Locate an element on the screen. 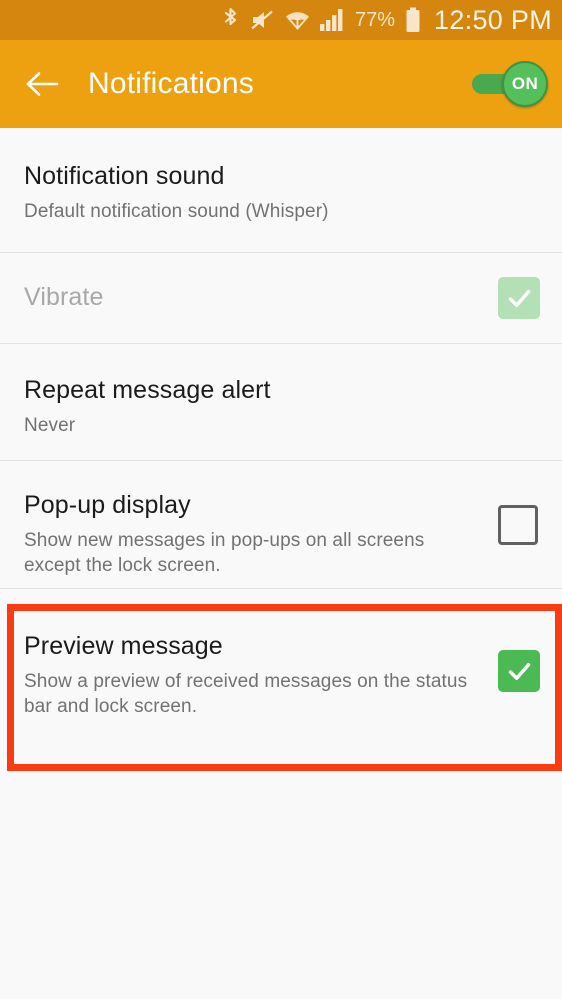 The width and height of the screenshot is (562, 999). toggle-state-label: ON is located at coordinates (525, 83).